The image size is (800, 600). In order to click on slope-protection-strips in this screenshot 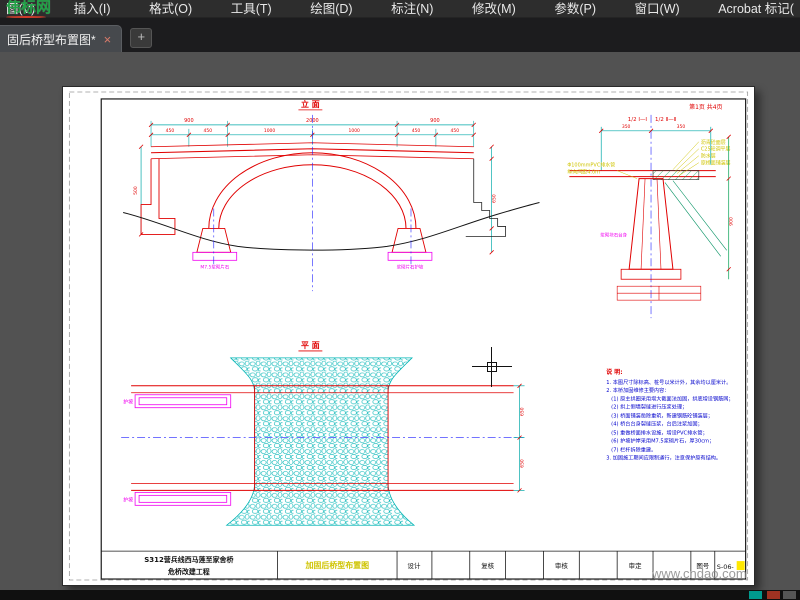, I will do `click(183, 450)`.